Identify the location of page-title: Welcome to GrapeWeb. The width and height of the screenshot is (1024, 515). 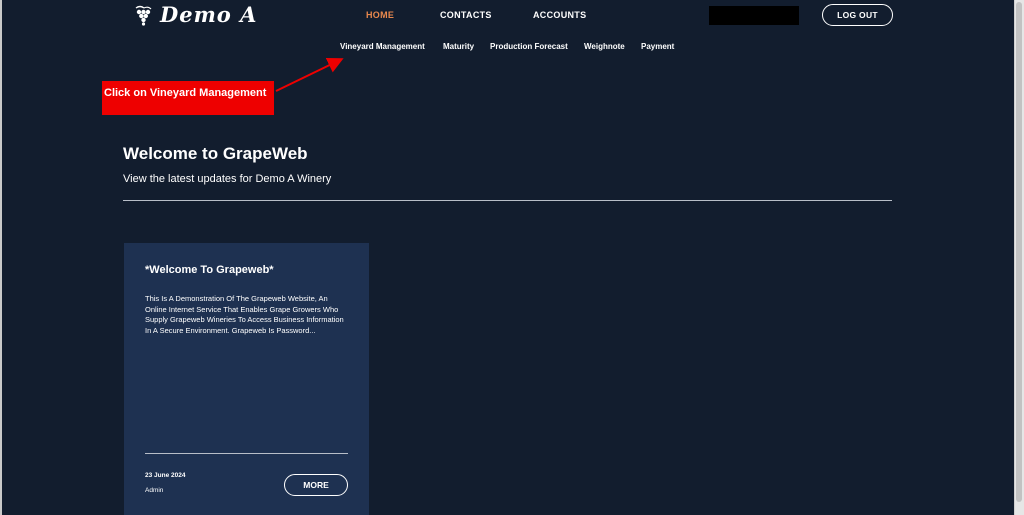
(215, 153).